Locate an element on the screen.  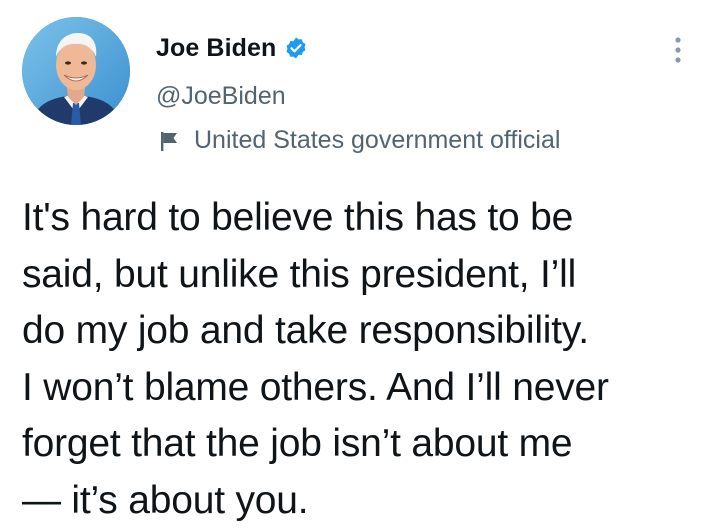
avatar is located at coordinates (76, 71).